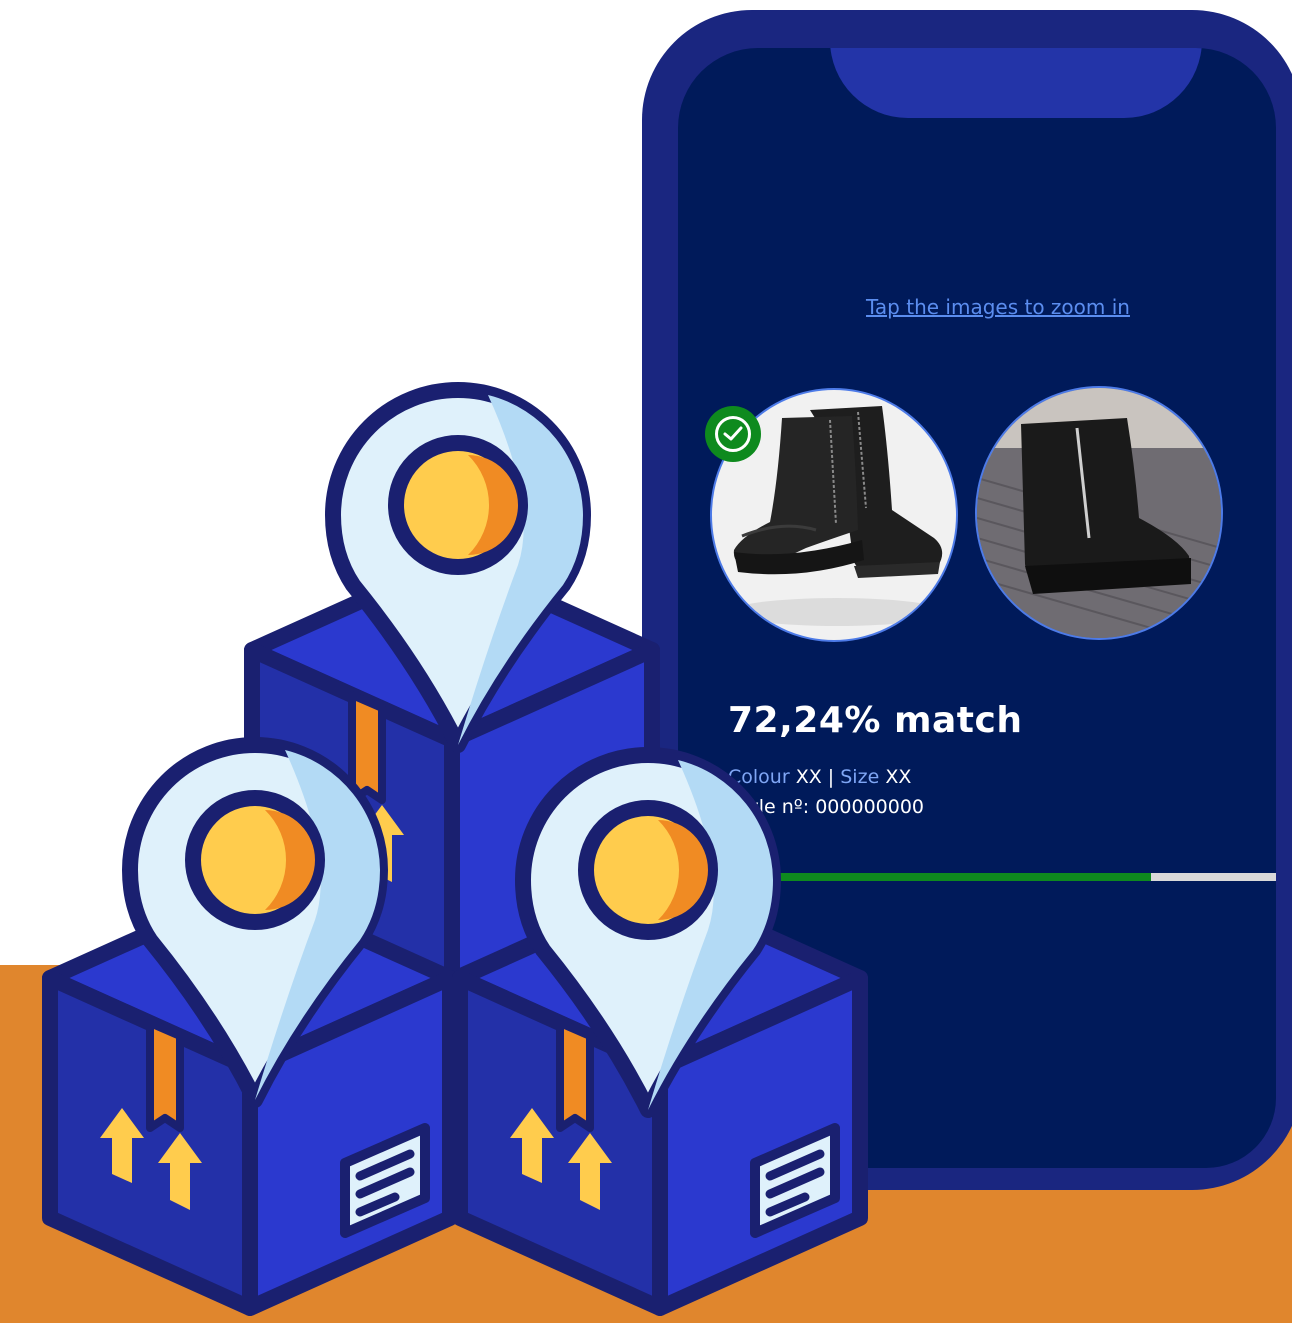 Image resolution: width=1292 pixels, height=1323 pixels. What do you see at coordinates (733, 434) in the screenshot?
I see `check-circle-icon` at bounding box center [733, 434].